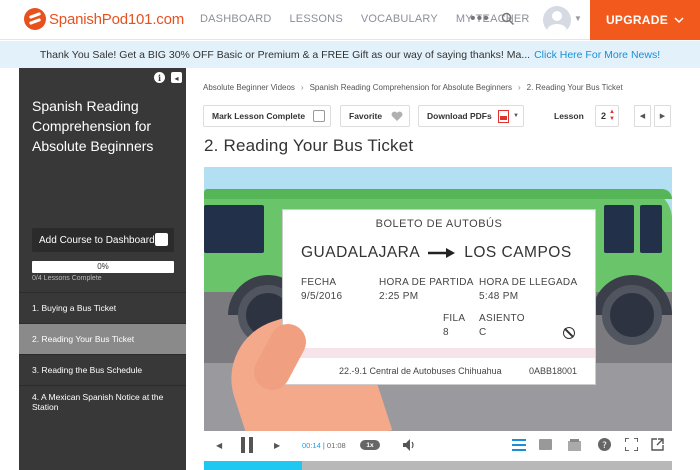 This screenshot has height=470, width=700. I want to click on nav-vocabulary: VOCABULARY, so click(399, 19).